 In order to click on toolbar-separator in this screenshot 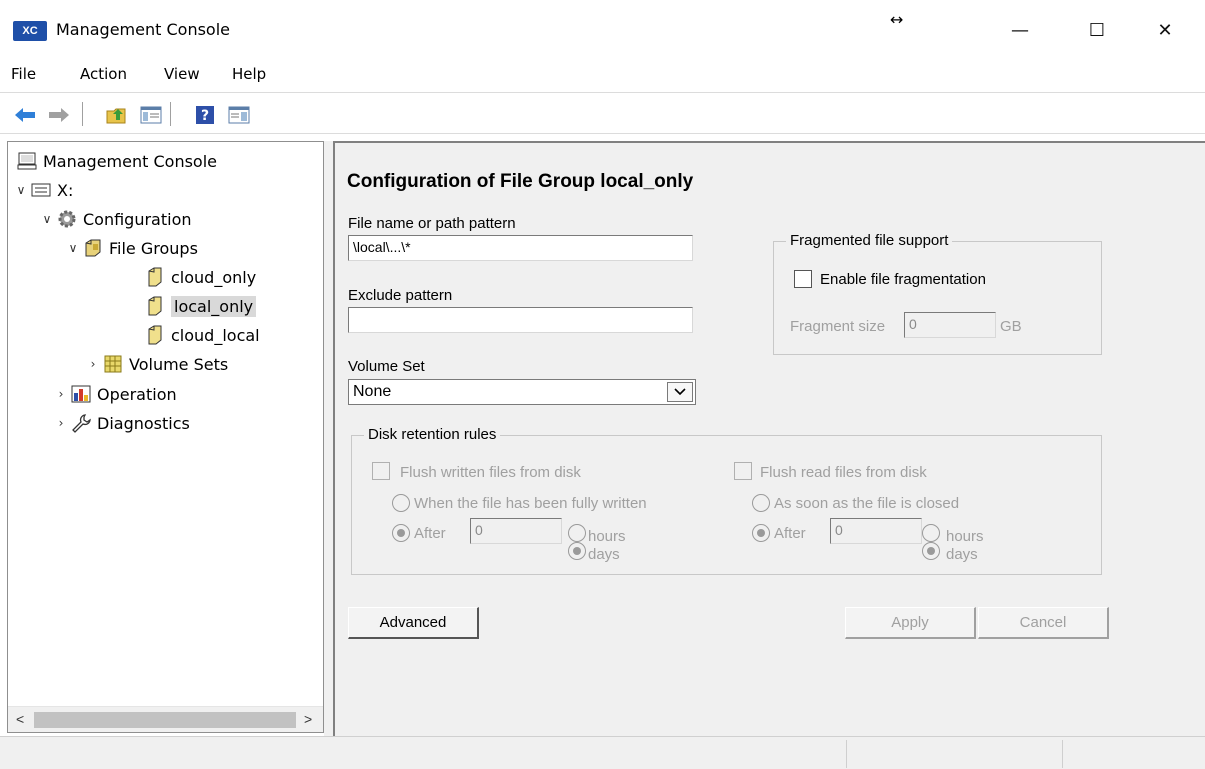, I will do `click(82, 114)`.